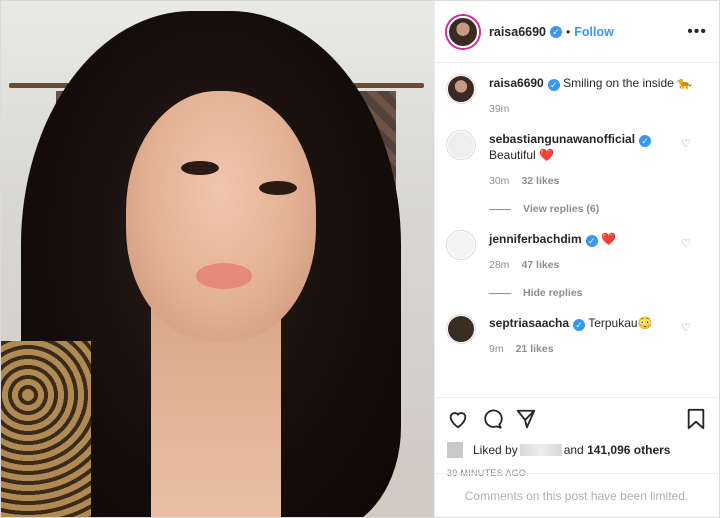 The width and height of the screenshot is (720, 518). Describe the element at coordinates (517, 32) in the screenshot. I see `author-username: raisa6690` at that location.